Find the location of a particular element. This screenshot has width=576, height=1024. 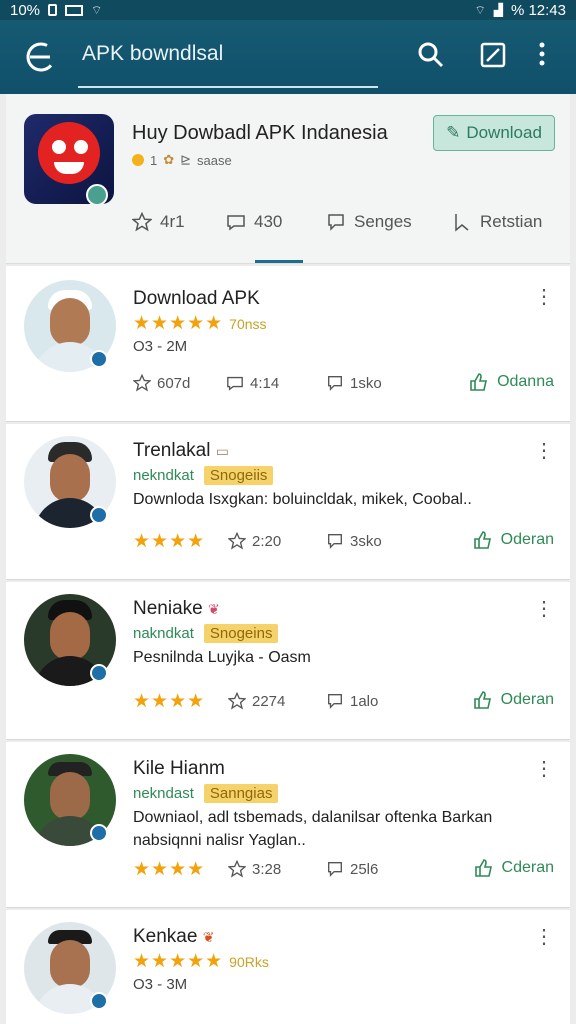

wifi-signal-icon: ⌔ is located at coordinates (480, 9).